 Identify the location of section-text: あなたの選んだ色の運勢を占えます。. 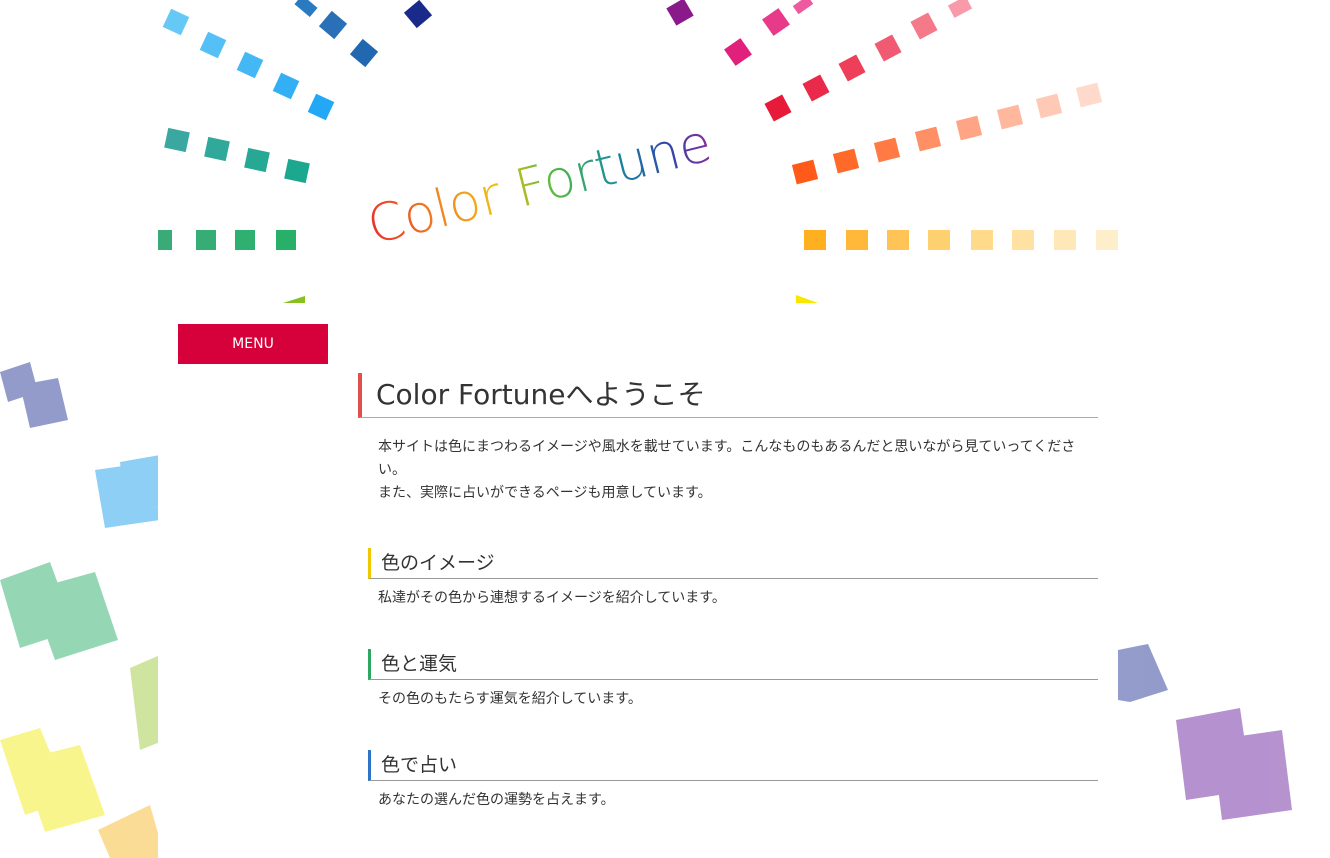
(496, 800).